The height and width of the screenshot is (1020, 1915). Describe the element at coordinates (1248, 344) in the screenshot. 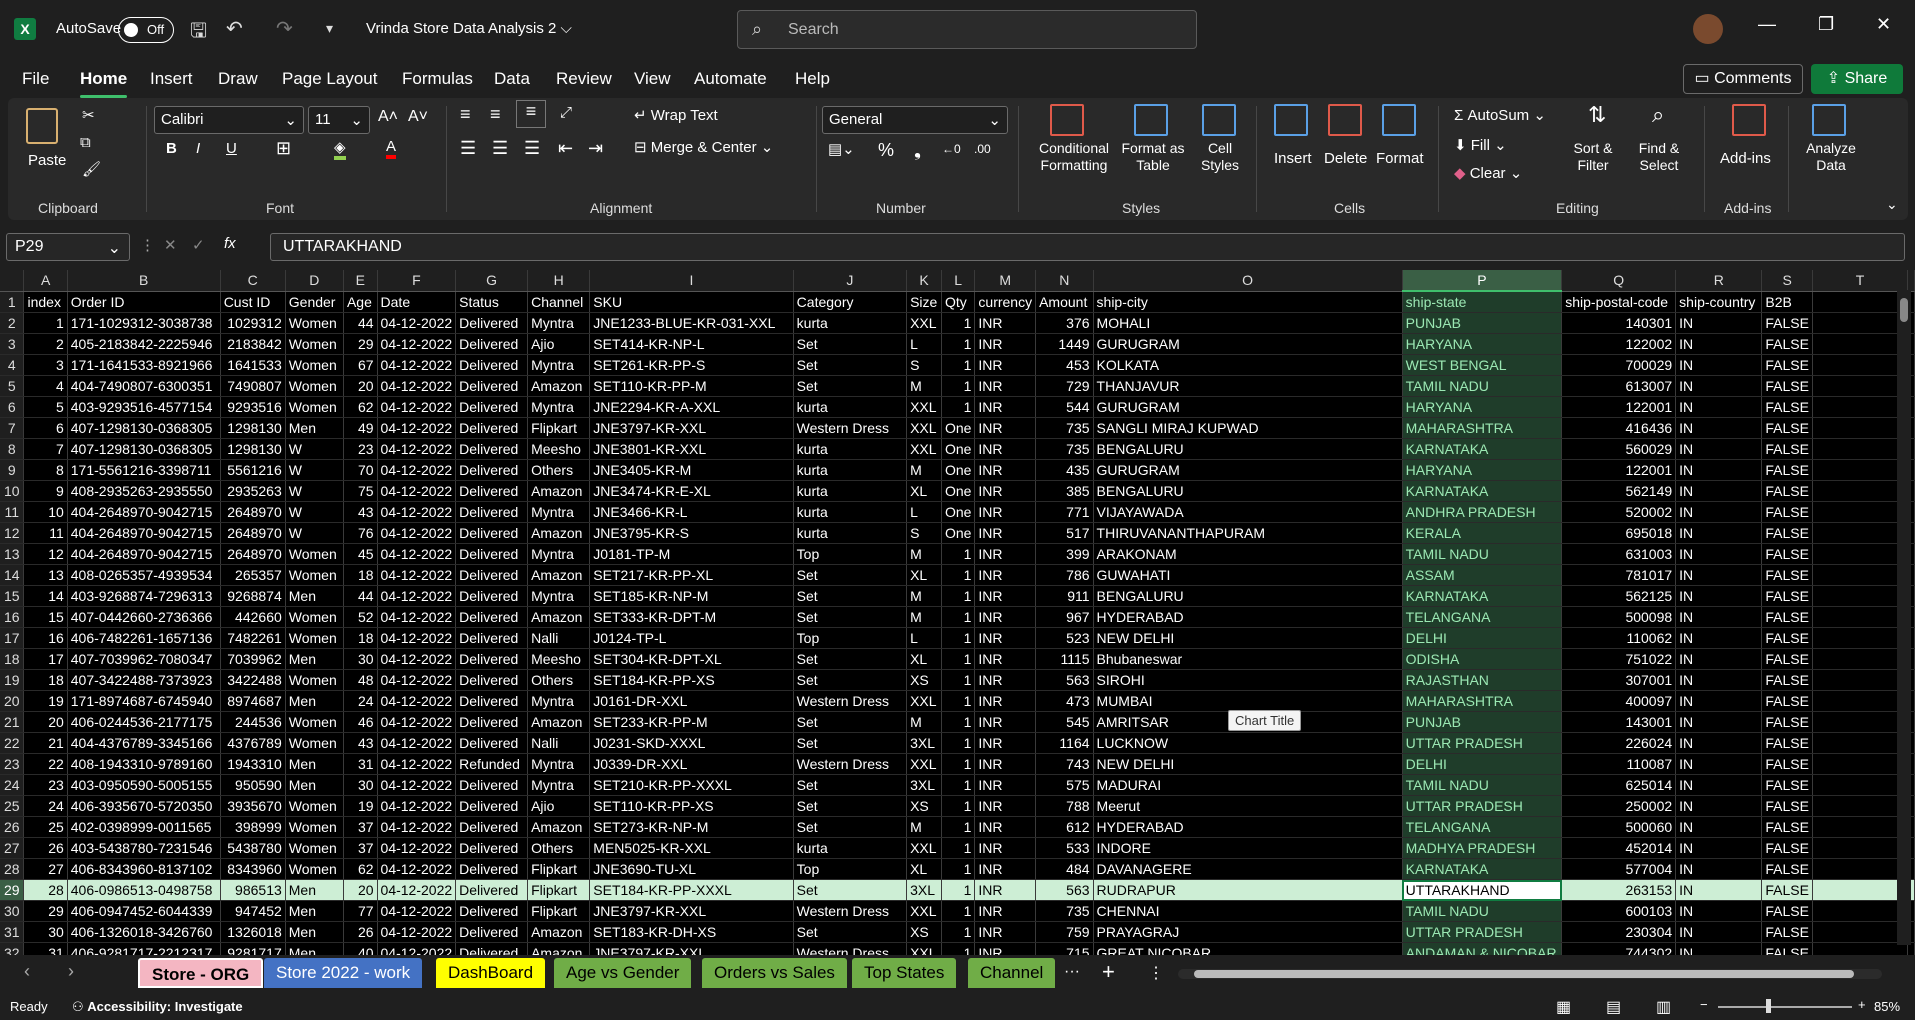

I see `cell: GURUGRAM` at that location.